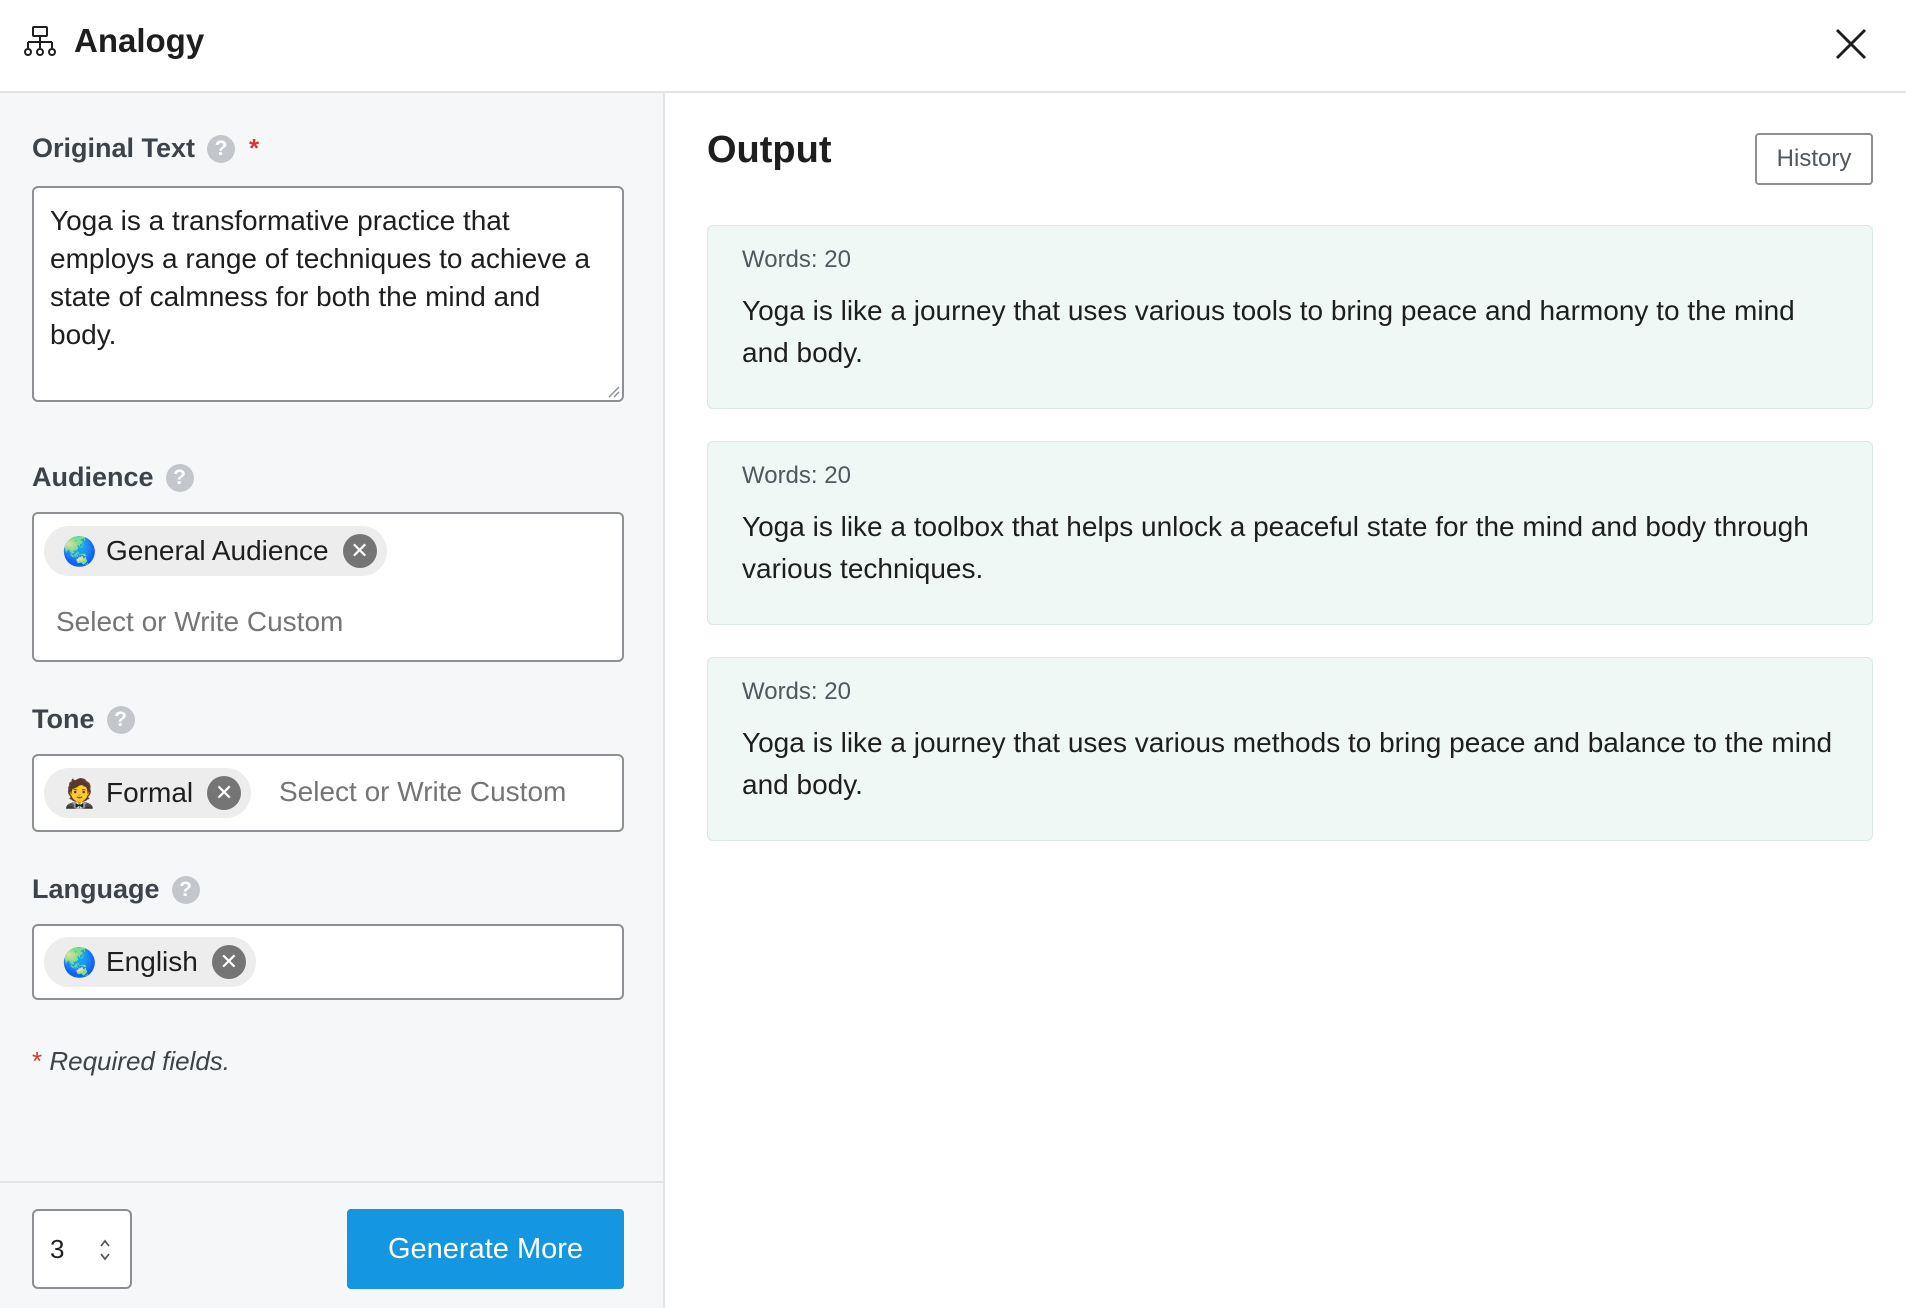  Describe the element at coordinates (116, 889) in the screenshot. I see `language-label: Language ?` at that location.